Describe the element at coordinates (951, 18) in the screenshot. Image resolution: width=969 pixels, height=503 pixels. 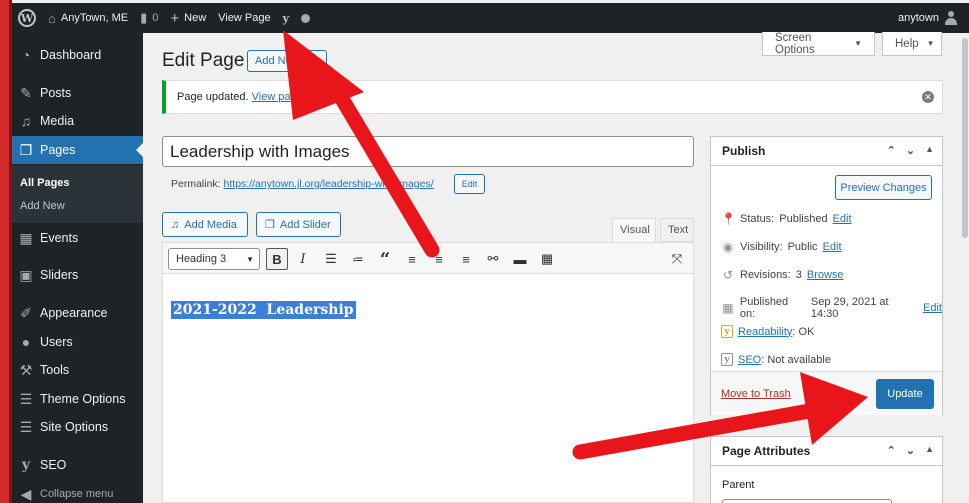
I see `avatar-icon` at that location.